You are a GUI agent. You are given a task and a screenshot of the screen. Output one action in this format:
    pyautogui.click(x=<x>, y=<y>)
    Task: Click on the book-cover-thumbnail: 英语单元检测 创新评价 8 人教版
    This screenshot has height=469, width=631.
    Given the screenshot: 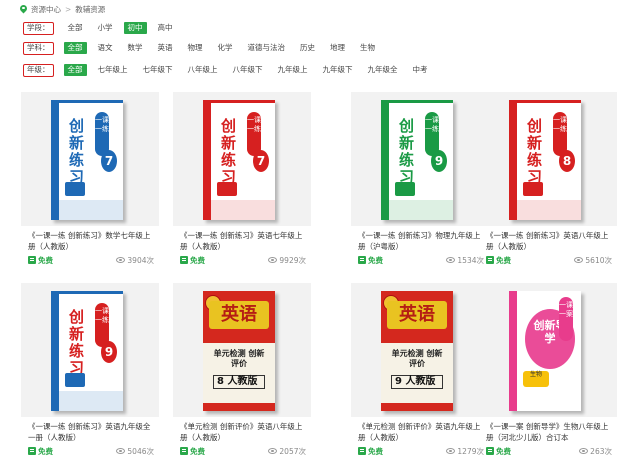 What is the action you would take?
    pyautogui.click(x=242, y=350)
    